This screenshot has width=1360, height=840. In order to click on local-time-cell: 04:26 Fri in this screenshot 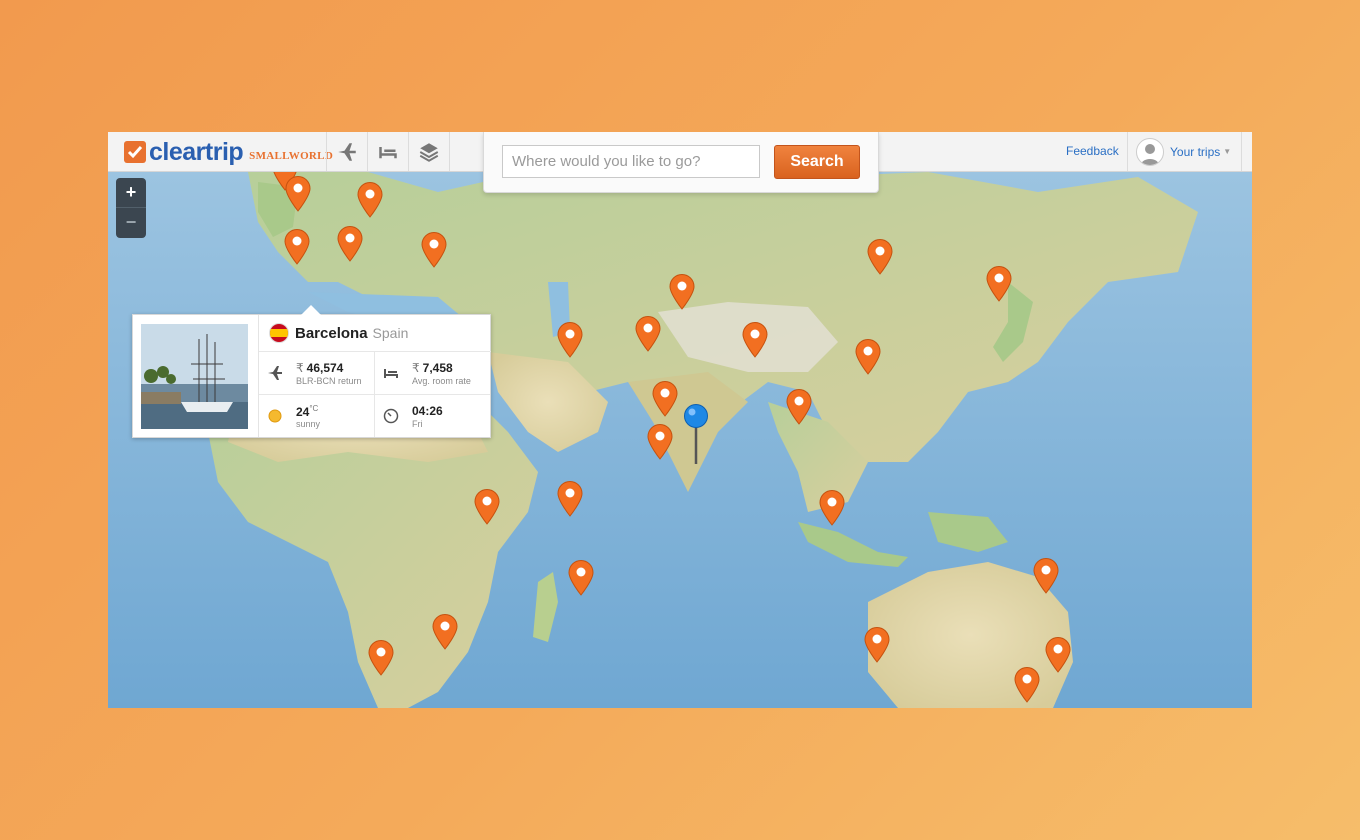, I will do `click(432, 416)`.